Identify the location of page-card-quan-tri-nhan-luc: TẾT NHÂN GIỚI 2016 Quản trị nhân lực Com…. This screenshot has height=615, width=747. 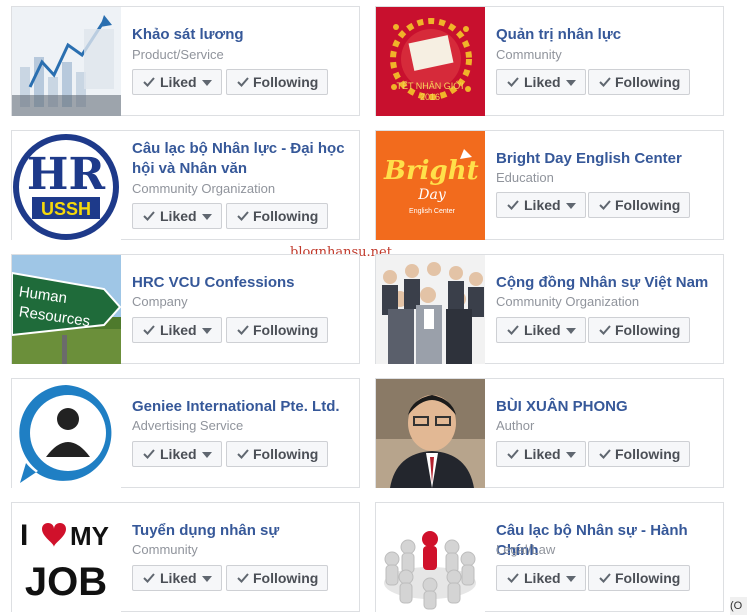
(549, 61).